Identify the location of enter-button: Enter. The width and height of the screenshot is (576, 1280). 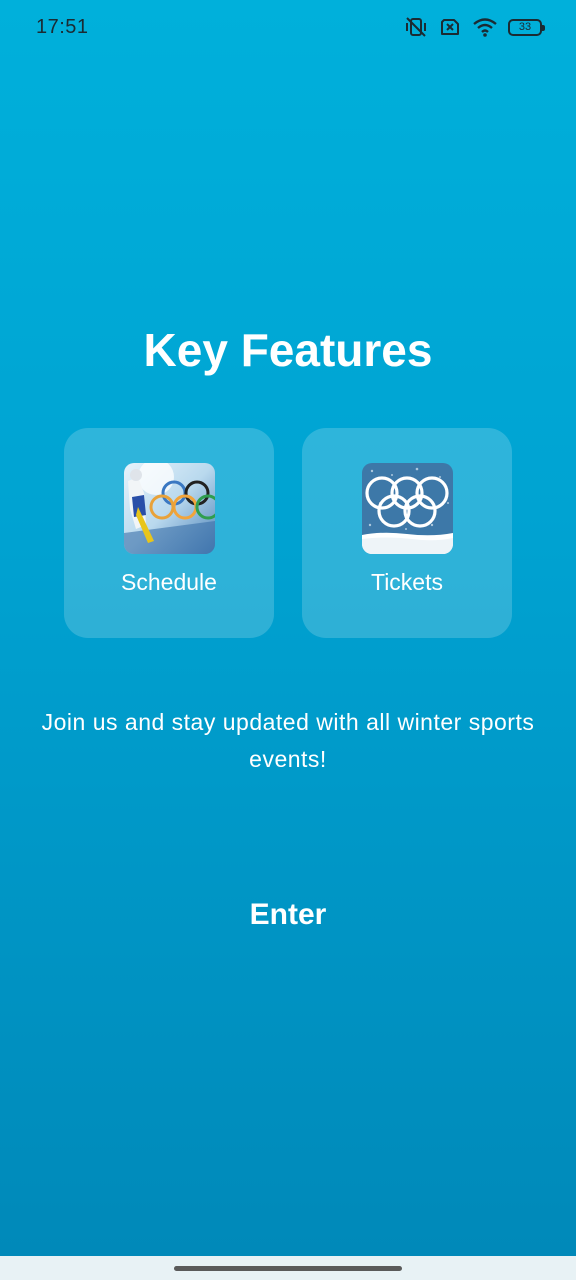
(288, 915).